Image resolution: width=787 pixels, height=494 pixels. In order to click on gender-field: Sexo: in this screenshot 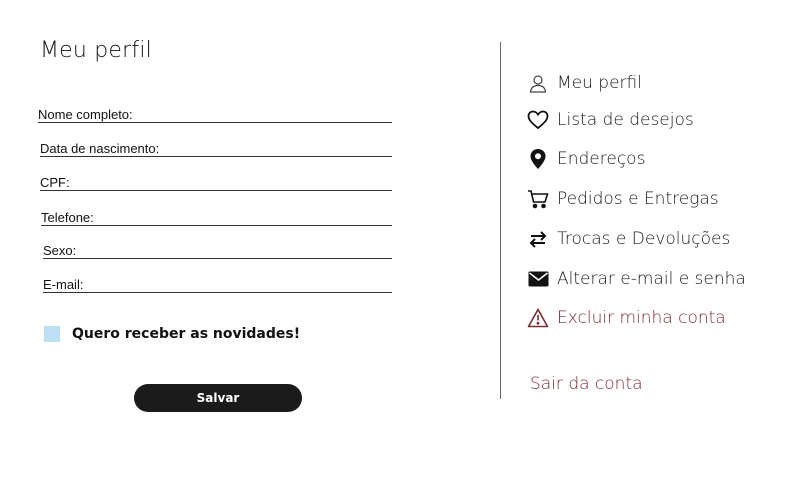, I will do `click(217, 248)`.